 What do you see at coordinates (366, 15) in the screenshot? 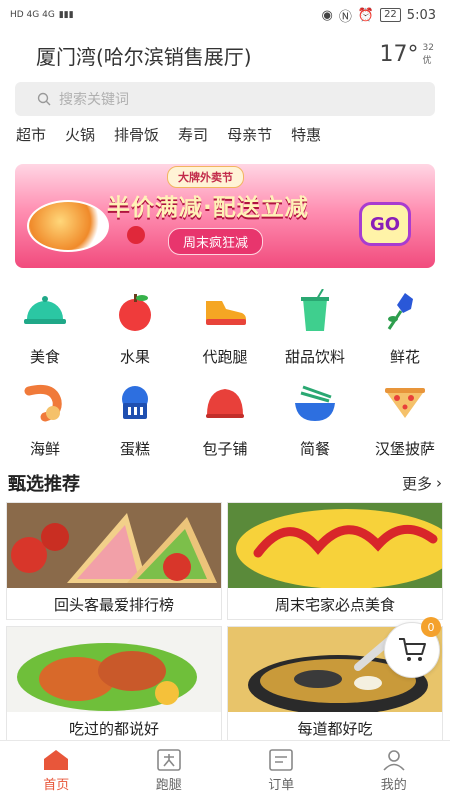
I see `alarm-icon: ⏰` at bounding box center [366, 15].